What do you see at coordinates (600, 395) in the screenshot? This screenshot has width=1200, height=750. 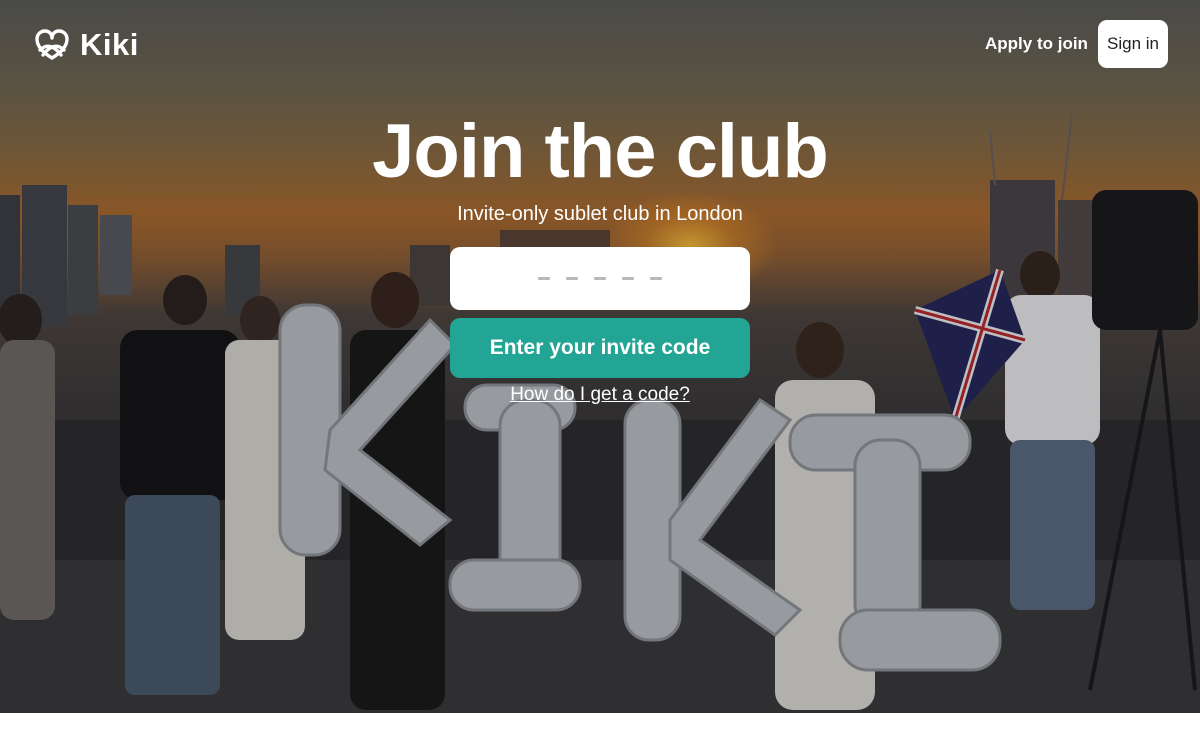 I see `how-to-get-code-link: How do I get a code?` at bounding box center [600, 395].